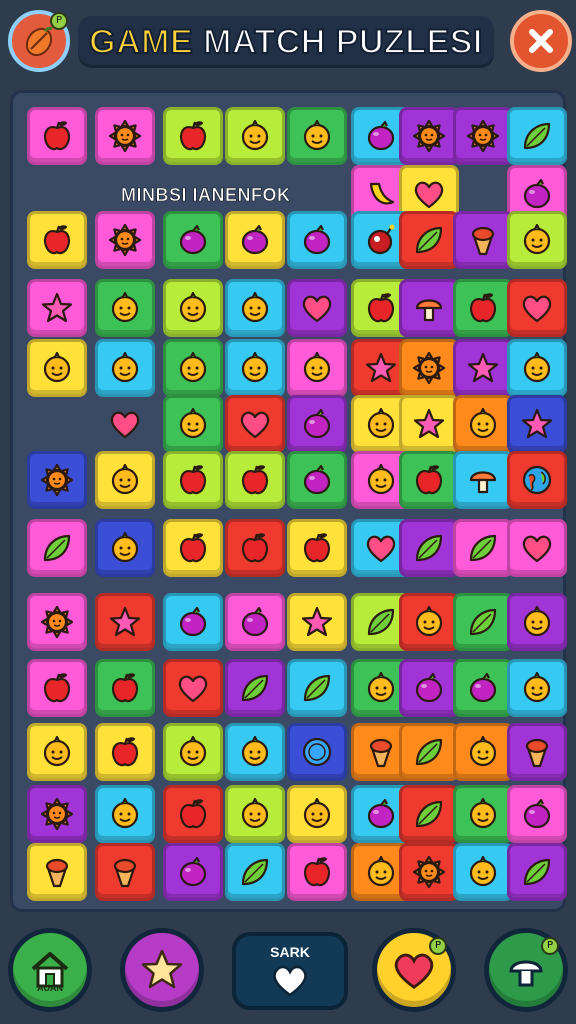 The image size is (576, 1024). I want to click on close-button, so click(541, 41).